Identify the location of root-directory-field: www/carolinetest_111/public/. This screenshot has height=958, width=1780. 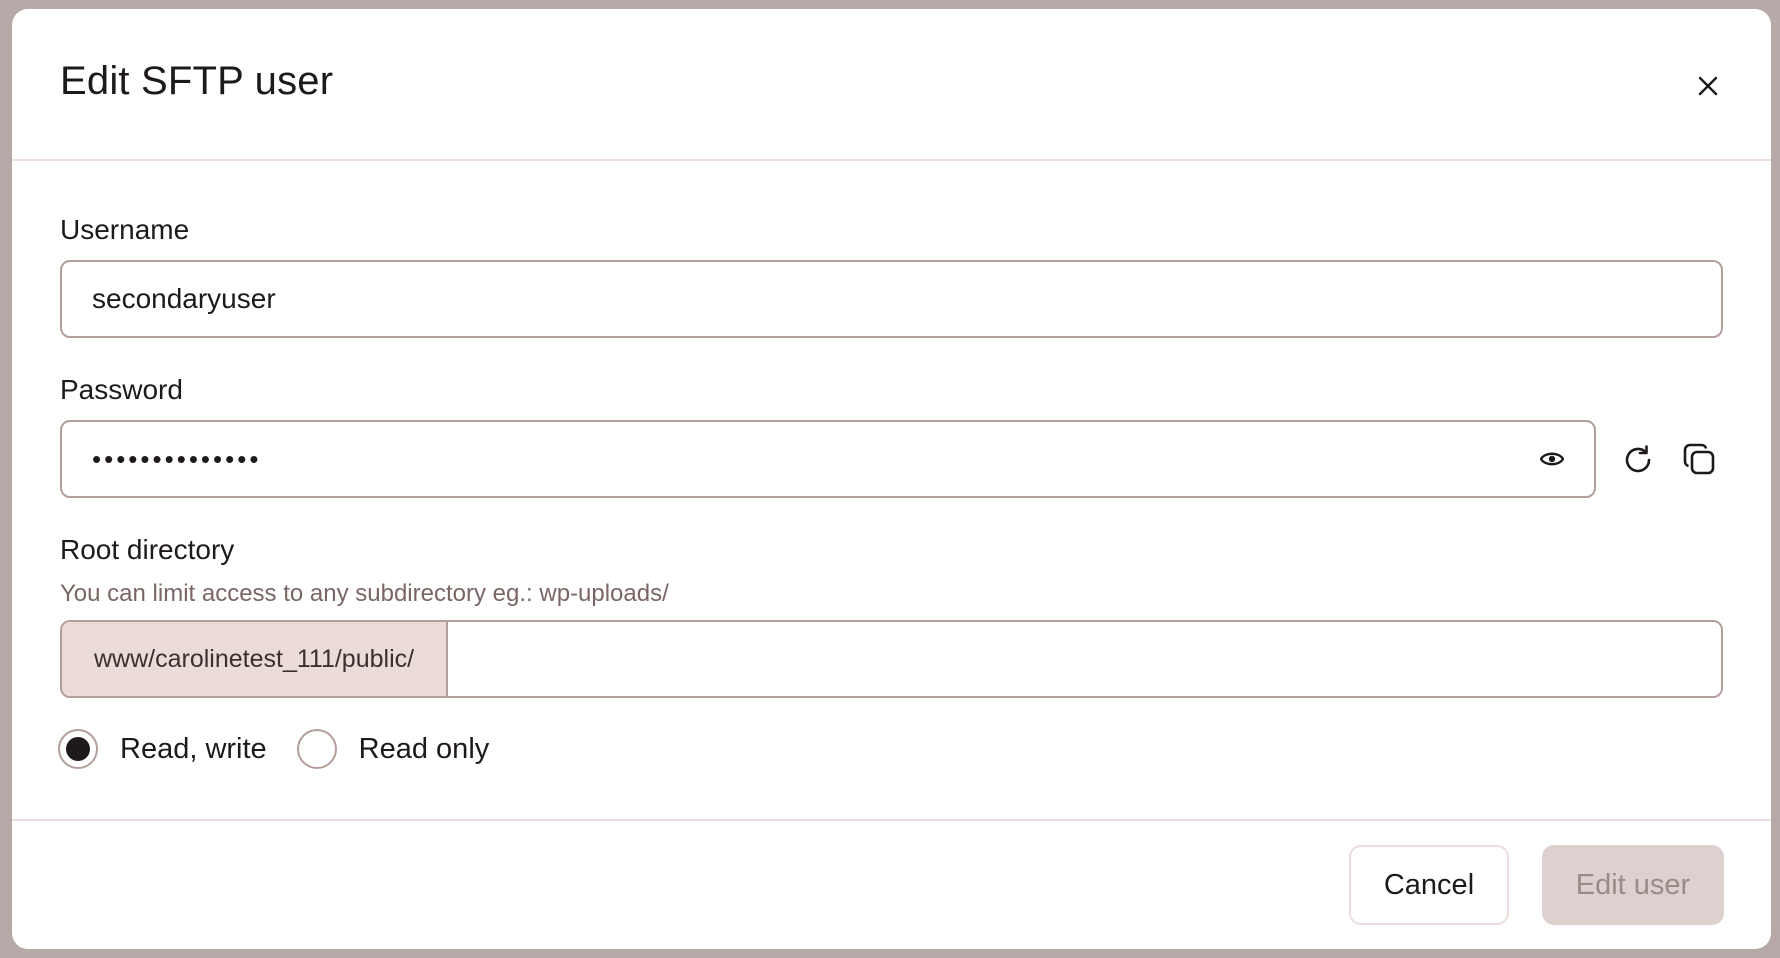
(891, 659).